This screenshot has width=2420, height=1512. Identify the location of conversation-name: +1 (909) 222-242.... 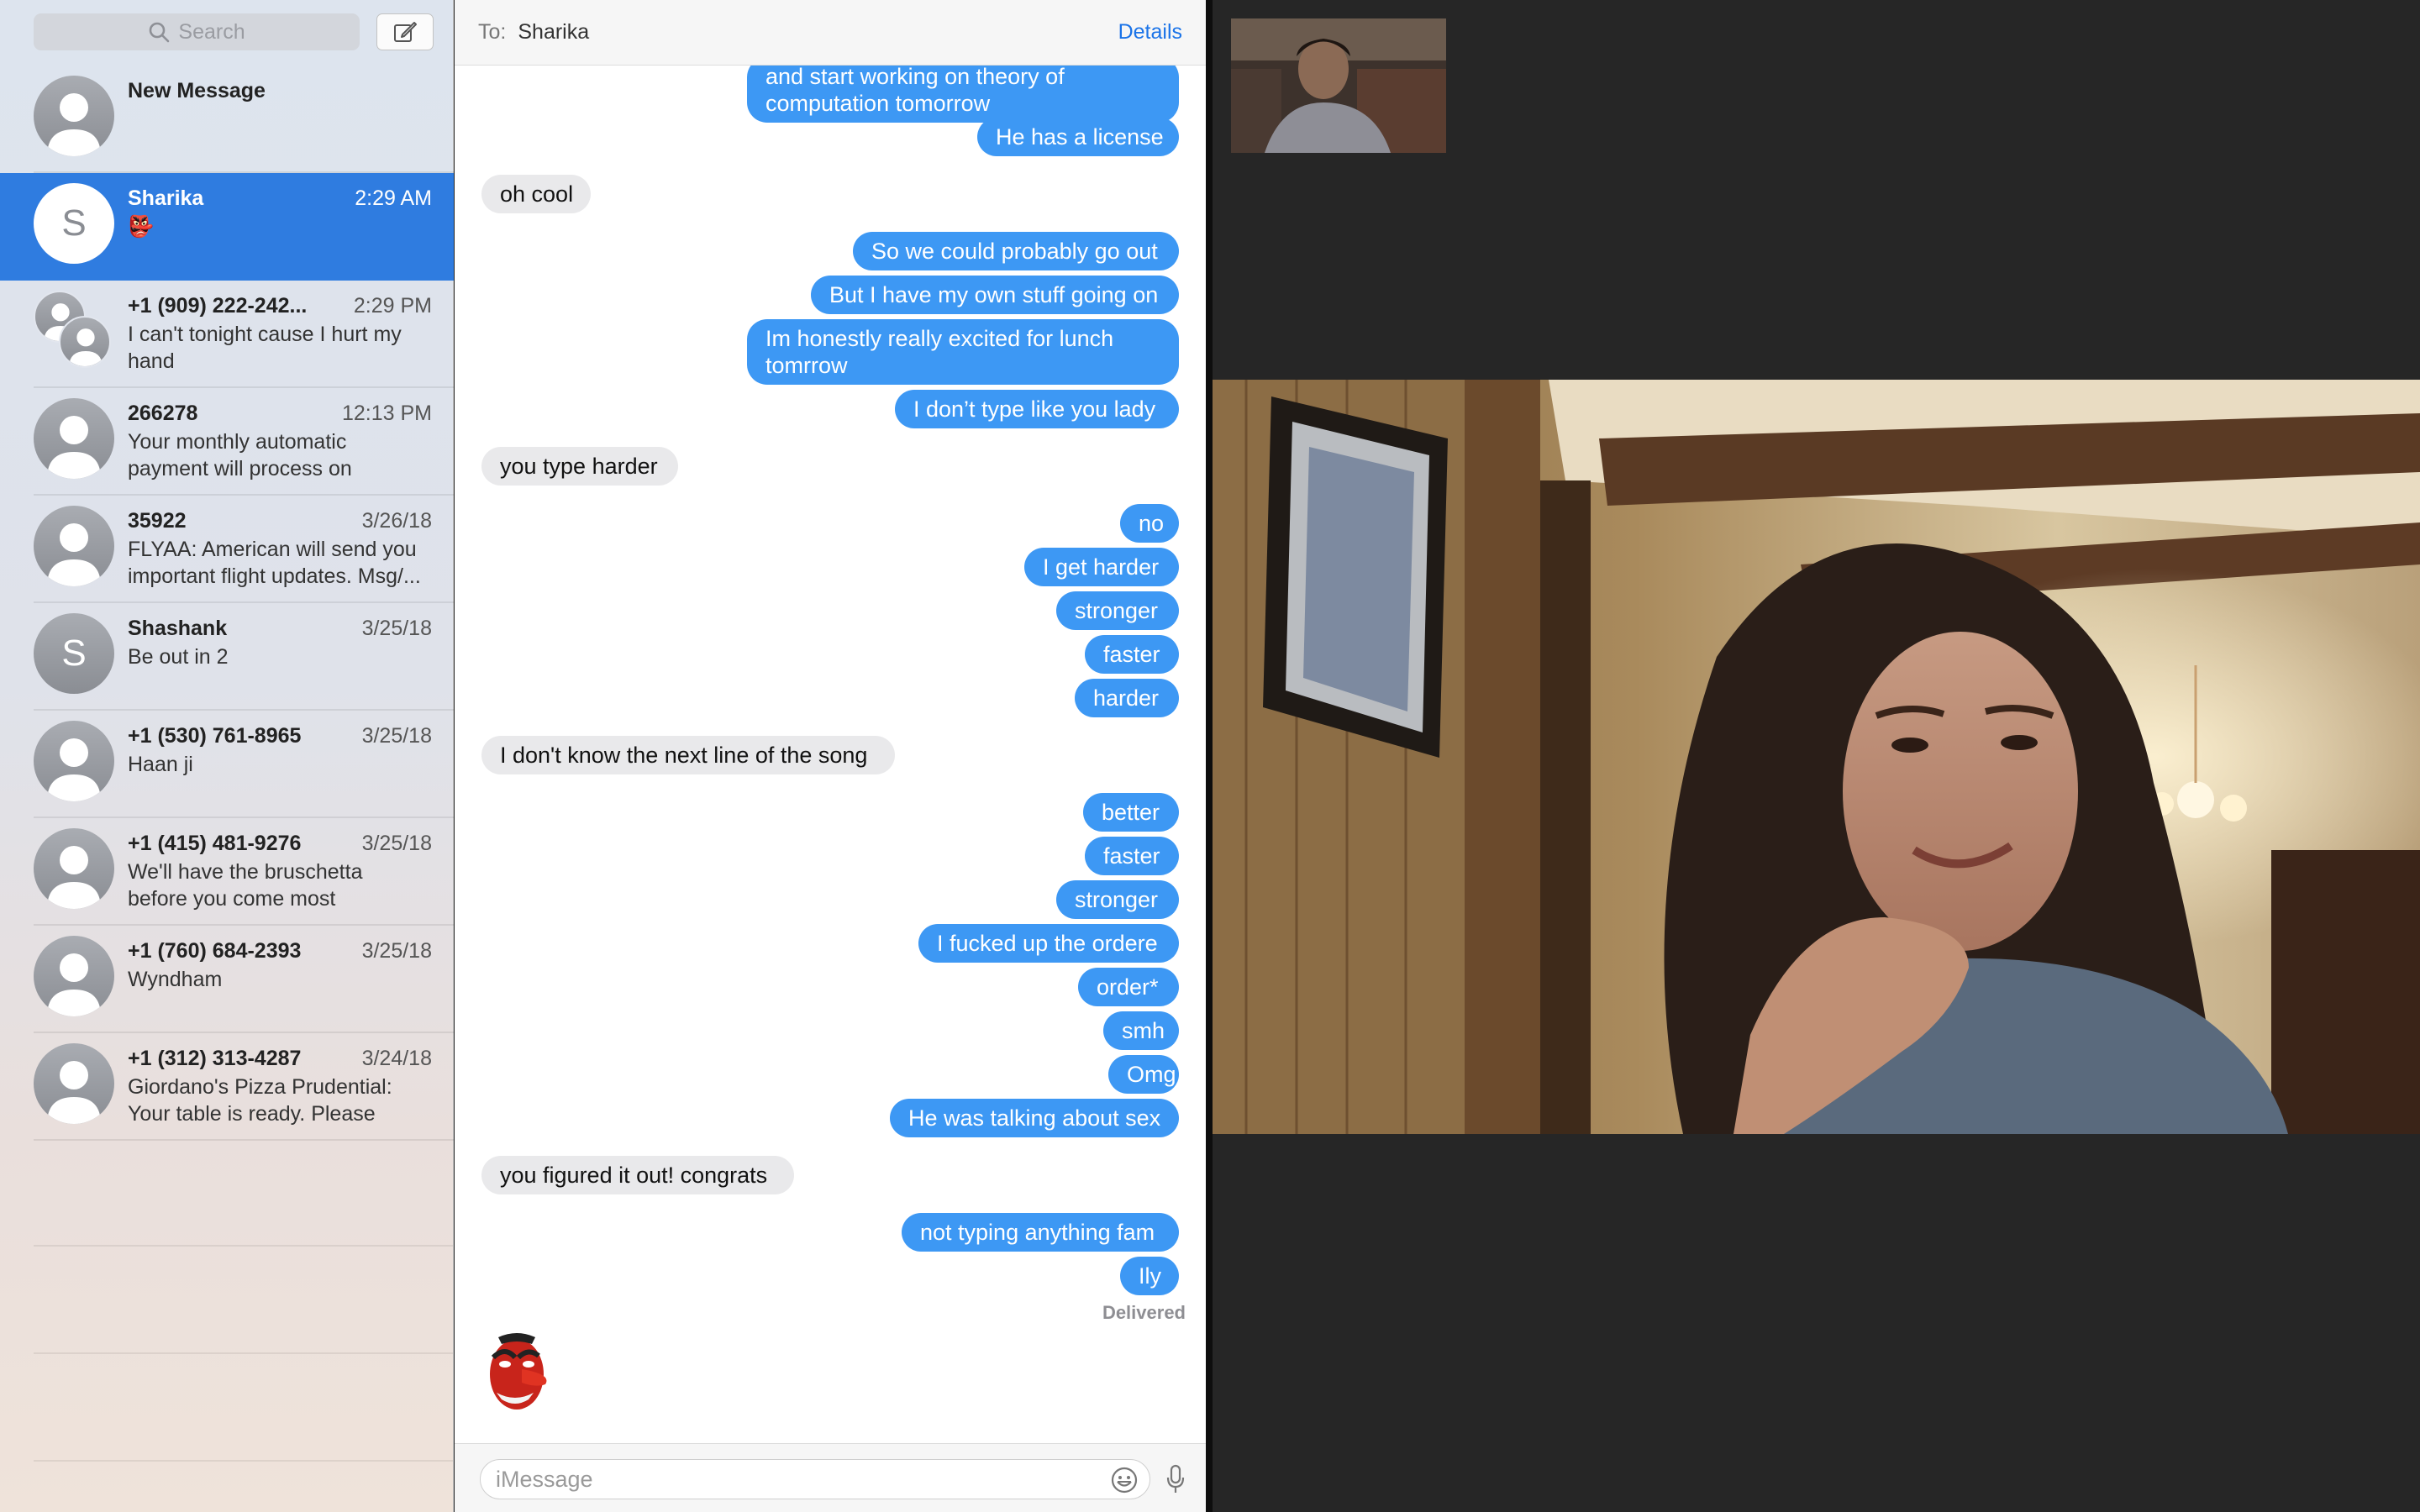
(218, 306).